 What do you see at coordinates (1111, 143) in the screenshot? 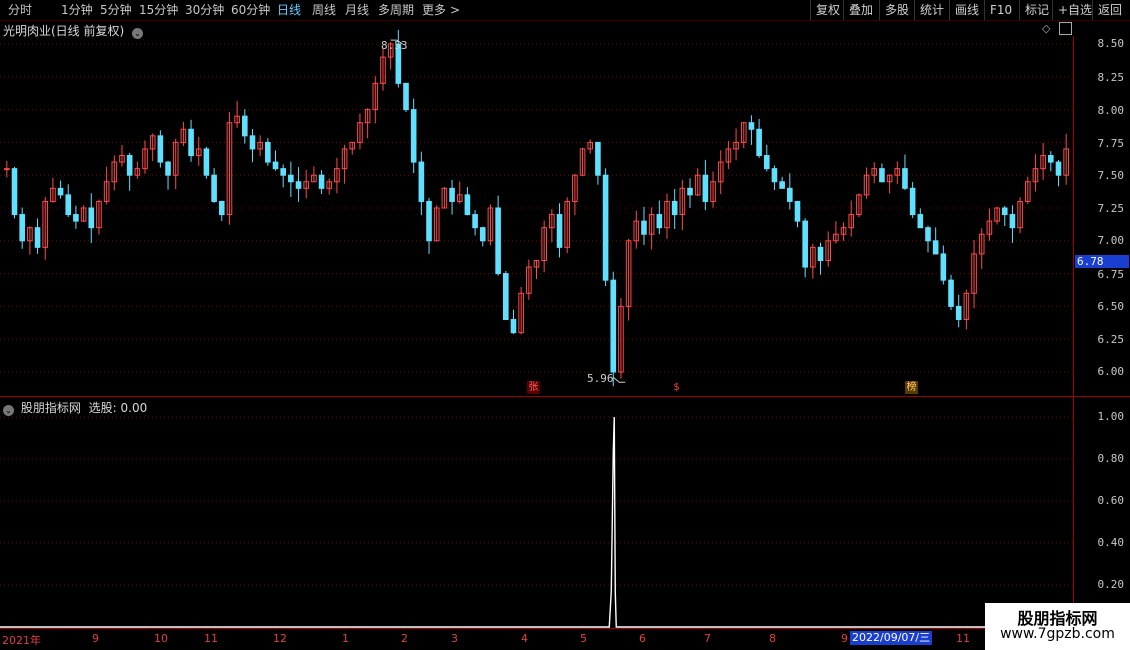
I see `y-tick: 7.75` at bounding box center [1111, 143].